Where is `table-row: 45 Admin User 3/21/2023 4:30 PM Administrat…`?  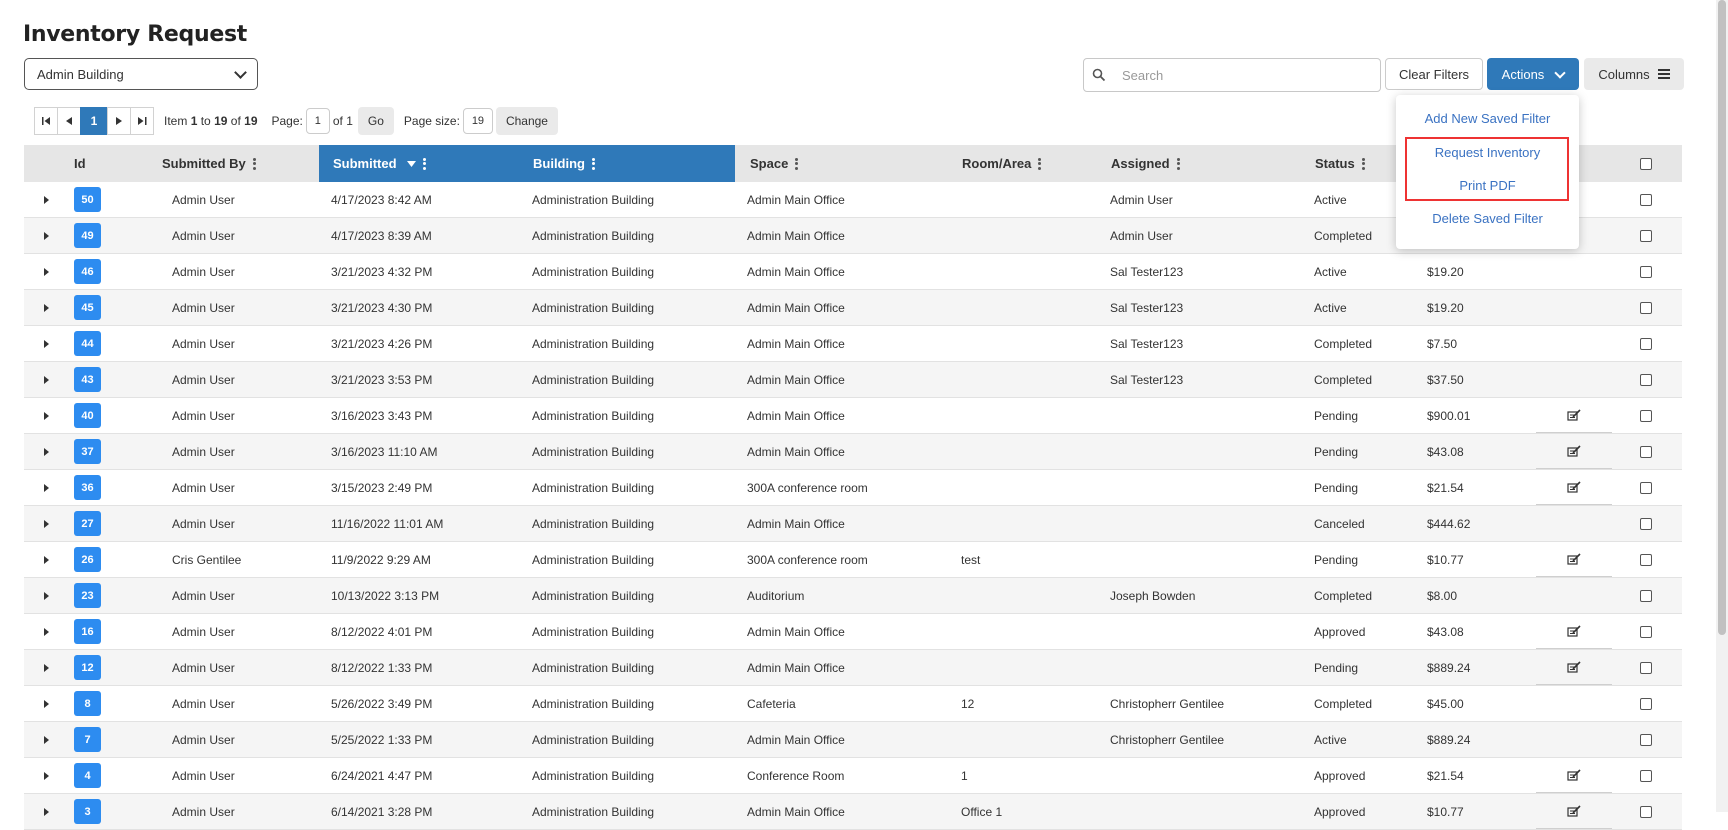
table-row: 45 Admin User 3/21/2023 4:30 PM Administrat… is located at coordinates (853, 308).